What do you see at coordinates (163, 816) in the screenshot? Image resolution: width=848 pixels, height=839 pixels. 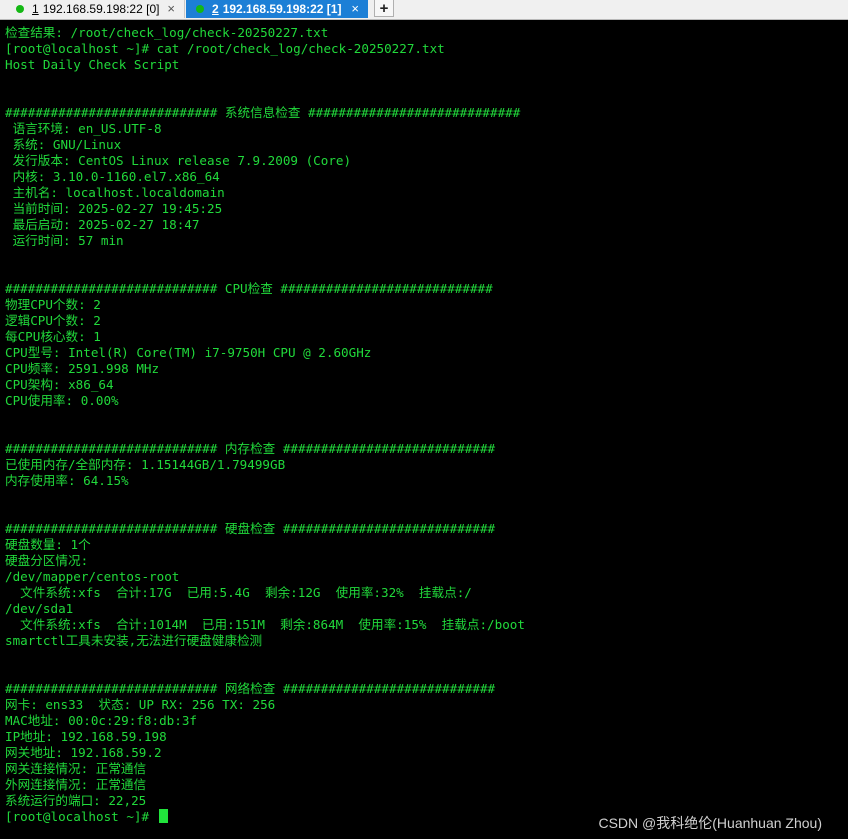 I see `text-cursor` at bounding box center [163, 816].